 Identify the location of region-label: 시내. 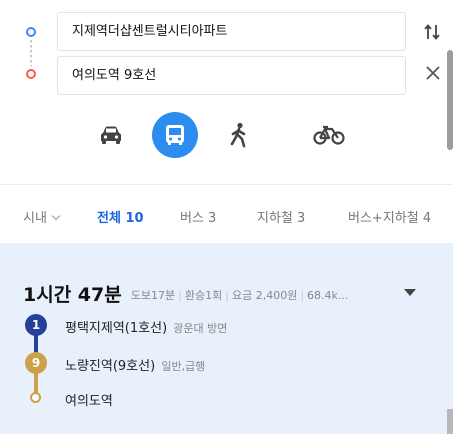
(35, 218).